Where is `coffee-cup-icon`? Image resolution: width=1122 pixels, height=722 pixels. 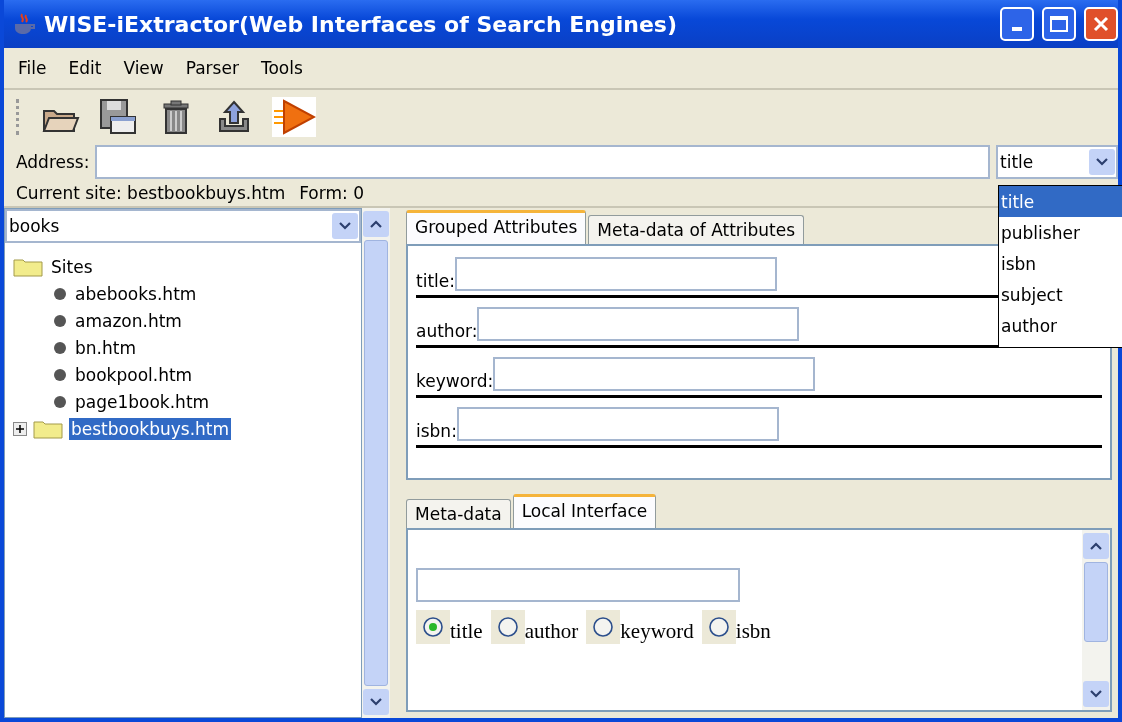 coffee-cup-icon is located at coordinates (24, 24).